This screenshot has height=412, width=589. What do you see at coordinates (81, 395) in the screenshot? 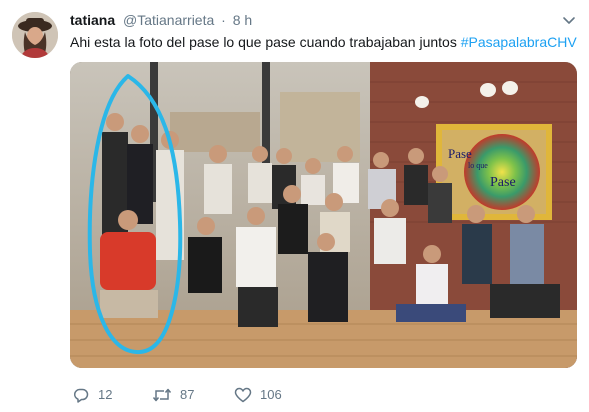
I see `reply-icon` at bounding box center [81, 395].